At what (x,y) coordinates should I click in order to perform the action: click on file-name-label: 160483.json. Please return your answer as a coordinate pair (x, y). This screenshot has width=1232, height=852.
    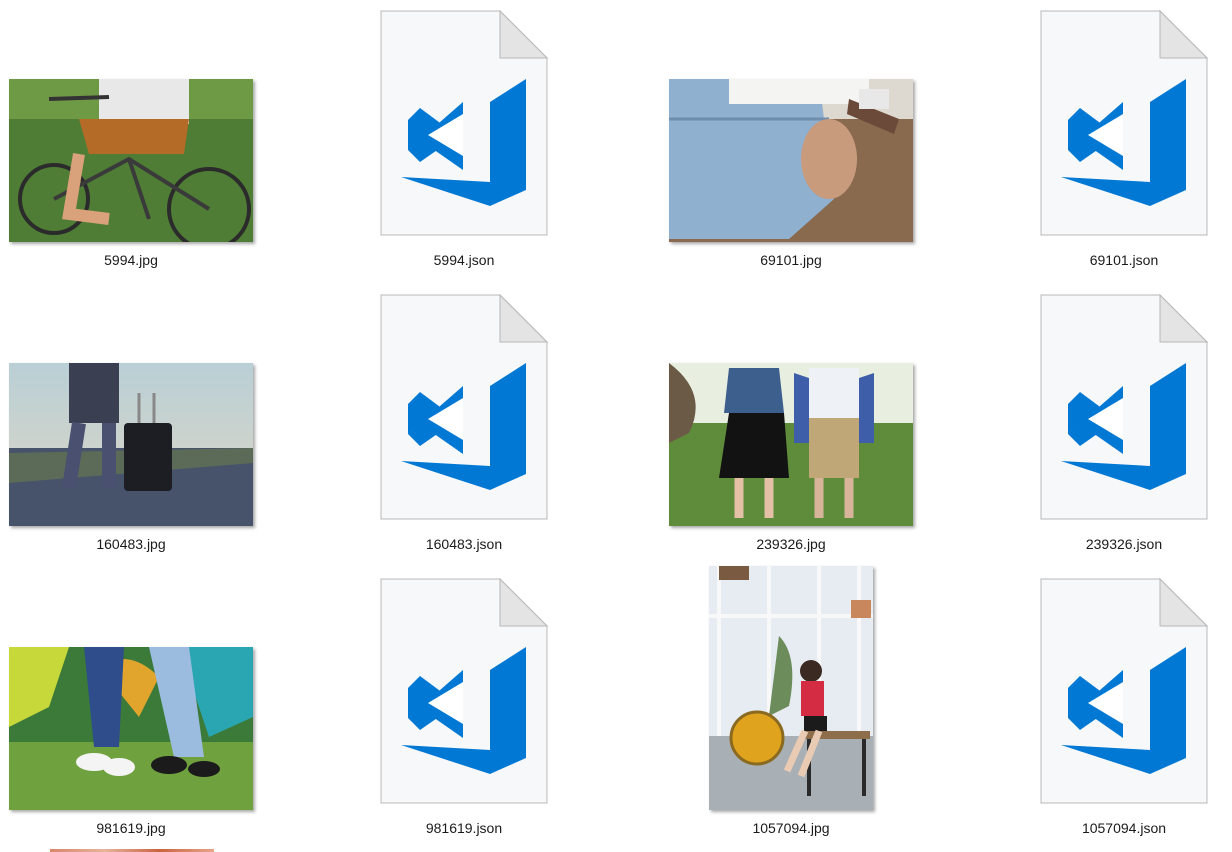
    Looking at the image, I should click on (464, 544).